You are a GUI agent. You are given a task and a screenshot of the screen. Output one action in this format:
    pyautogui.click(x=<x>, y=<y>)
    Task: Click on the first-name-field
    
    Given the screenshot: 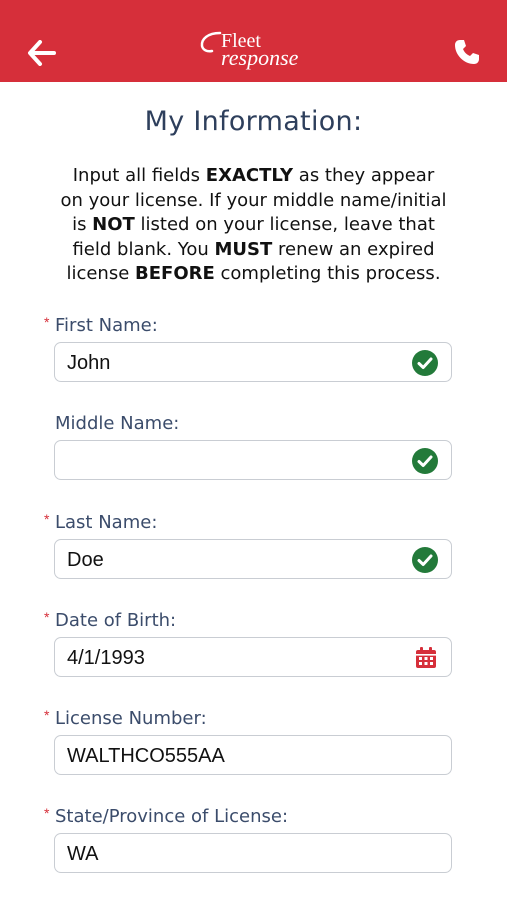 What is the action you would take?
    pyautogui.click(x=253, y=362)
    